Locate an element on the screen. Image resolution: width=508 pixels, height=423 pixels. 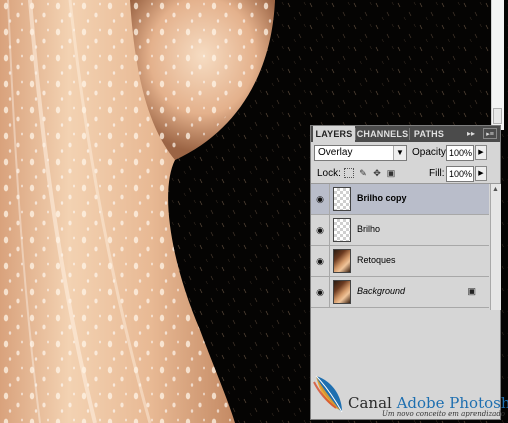
panel-menu-icon: ▸≡ is located at coordinates (490, 133).